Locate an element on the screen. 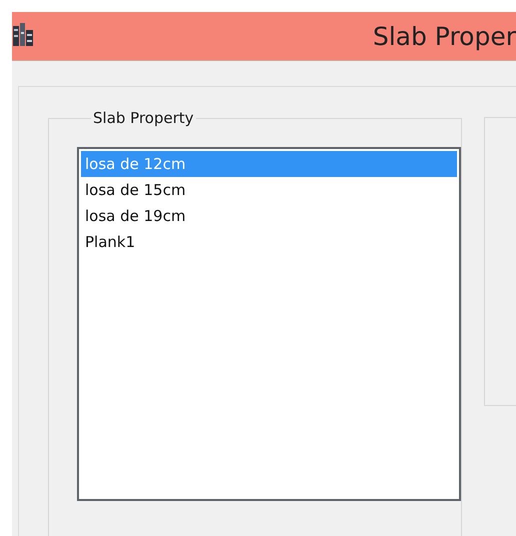 The width and height of the screenshot is (516, 536). buildings-icon is located at coordinates (23, 34).